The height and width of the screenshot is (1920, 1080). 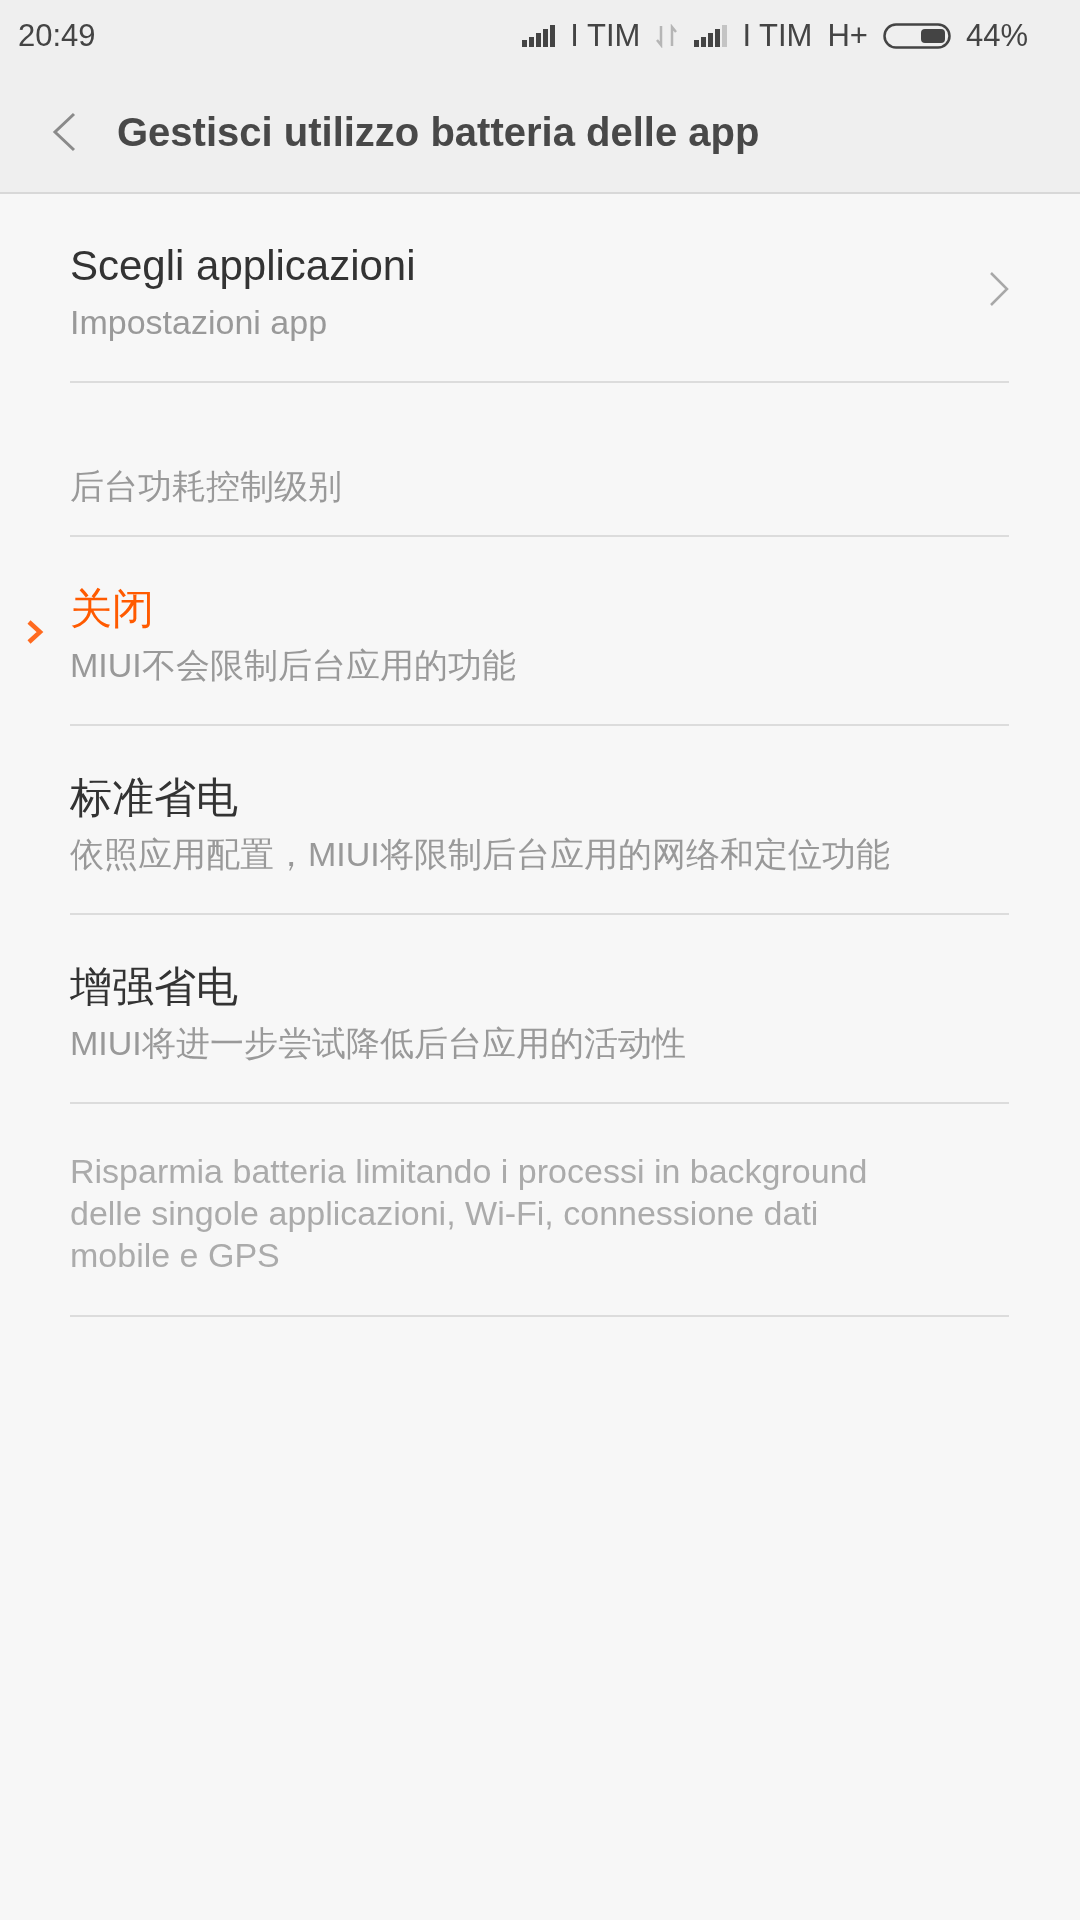 I want to click on option-title: 关闭, so click(x=112, y=609).